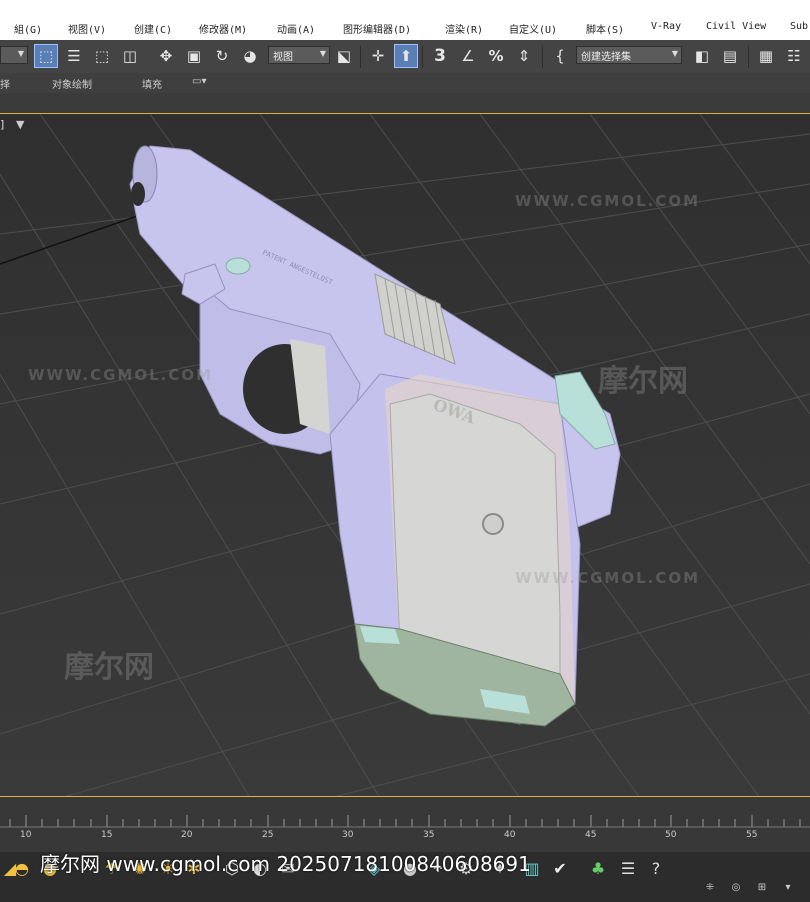 This screenshot has width=810, height=902. Describe the element at coordinates (285, 864) in the screenshot. I see `watermark-overlay-text: 摩尔网 www.cgmol.com 2025071810084060869​1` at that location.